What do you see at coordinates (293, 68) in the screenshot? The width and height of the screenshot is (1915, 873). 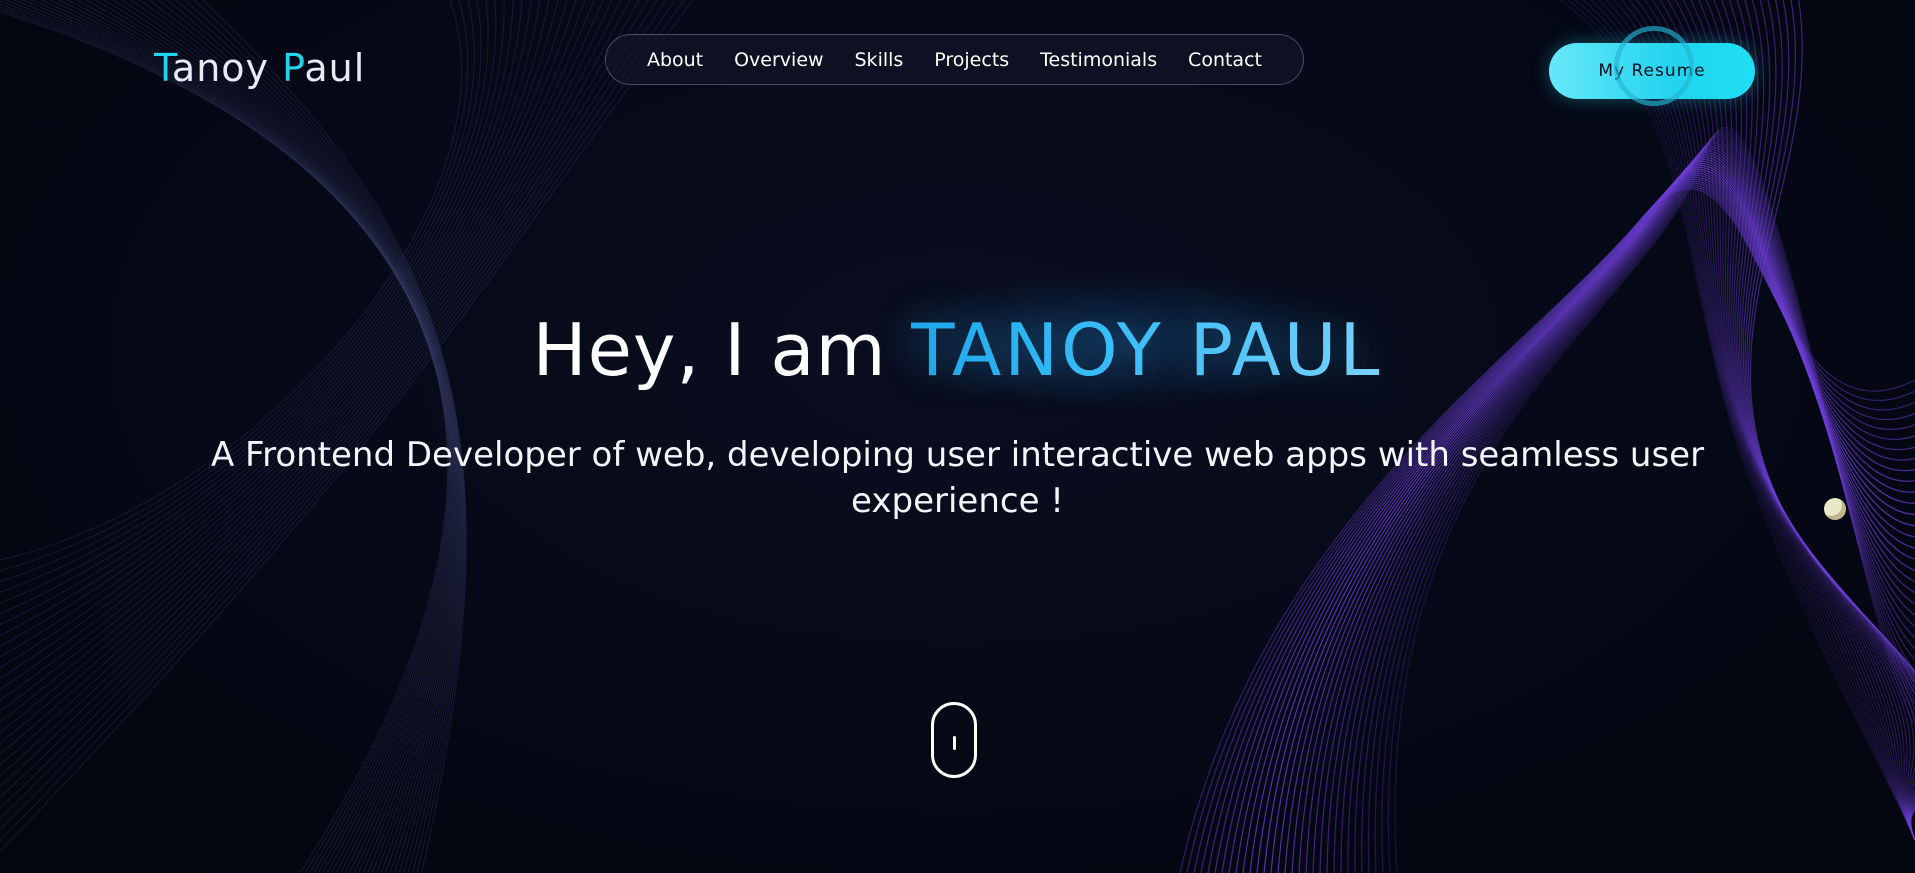 I see `logo-last-initial: P` at bounding box center [293, 68].